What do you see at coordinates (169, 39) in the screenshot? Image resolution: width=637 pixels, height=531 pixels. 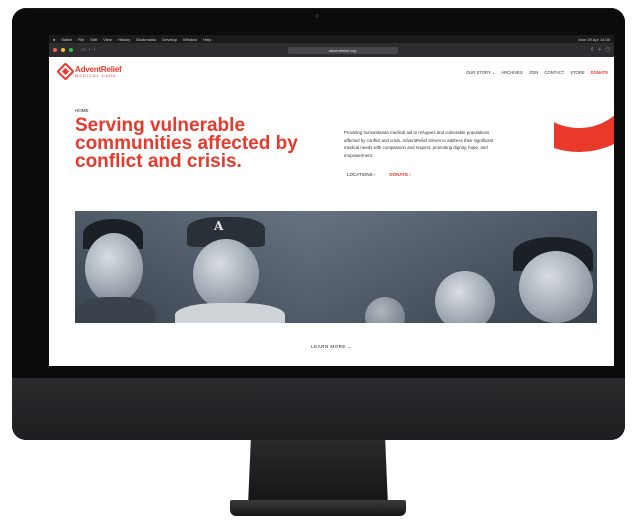 I see `menu-develop: Develop` at bounding box center [169, 39].